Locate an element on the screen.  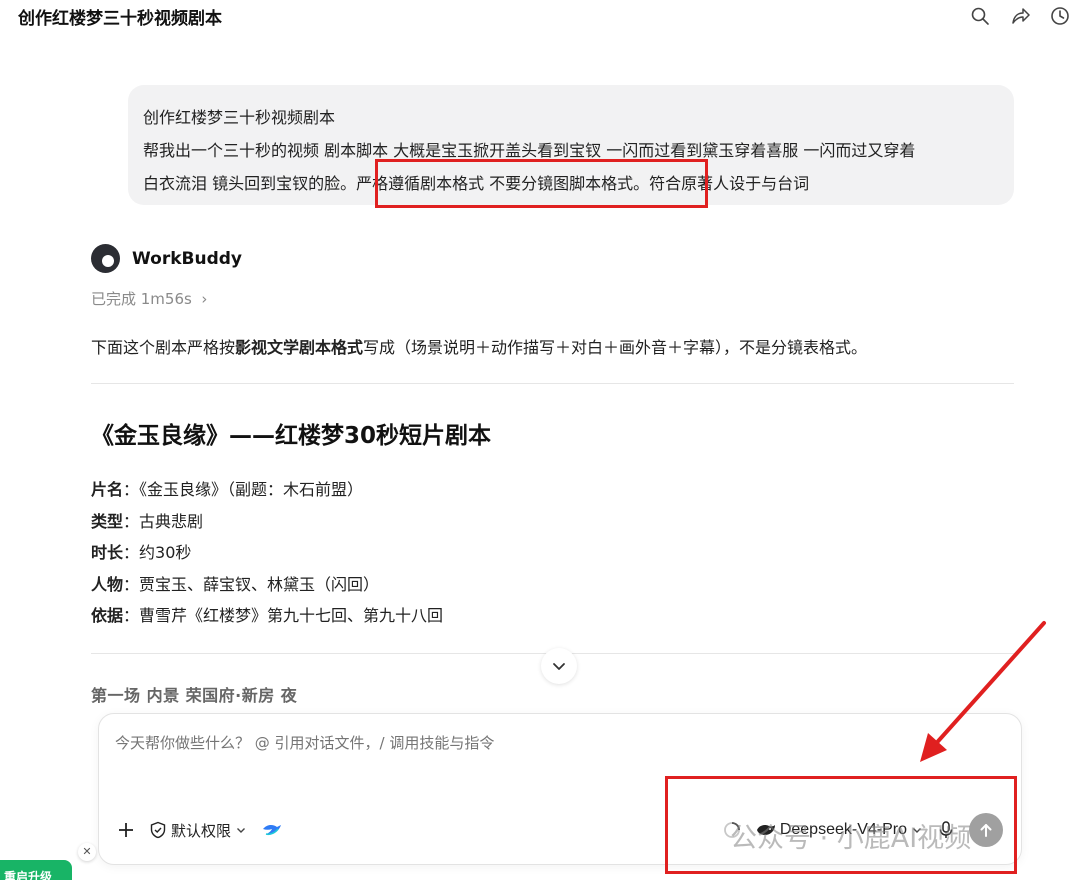
meta-row: 类型：古典悲剧 is located at coordinates (267, 522).